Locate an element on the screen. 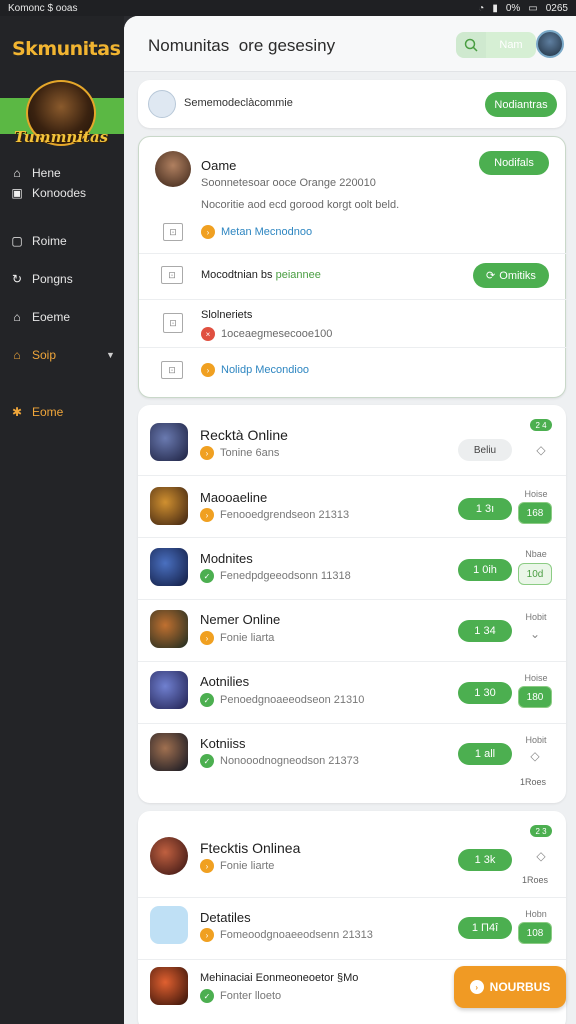 Image resolution: width=576 pixels, height=1024 pixels. cta-button: › NOURBUS is located at coordinates (510, 987).